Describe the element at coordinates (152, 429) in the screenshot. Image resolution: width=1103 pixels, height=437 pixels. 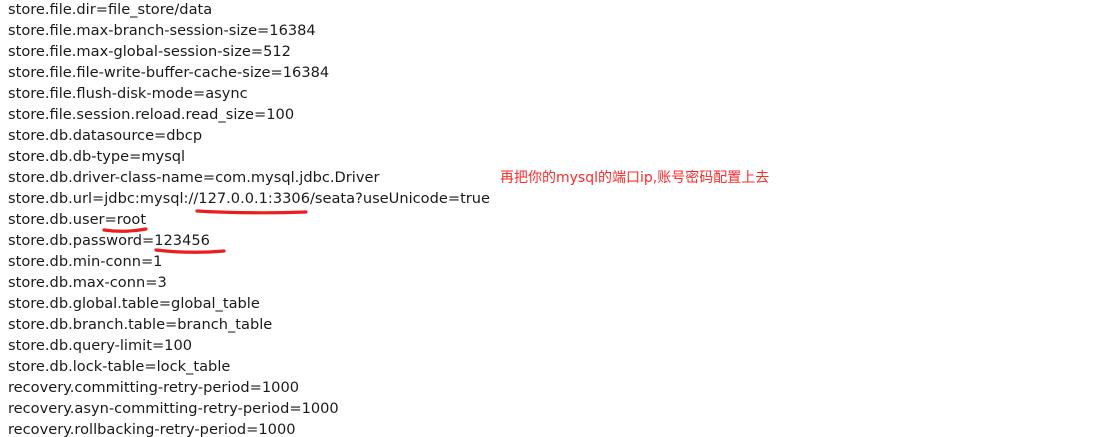
I see `config-line-rollbacking-retry-period: recovery.rollbacking-retry-period=1000` at that location.